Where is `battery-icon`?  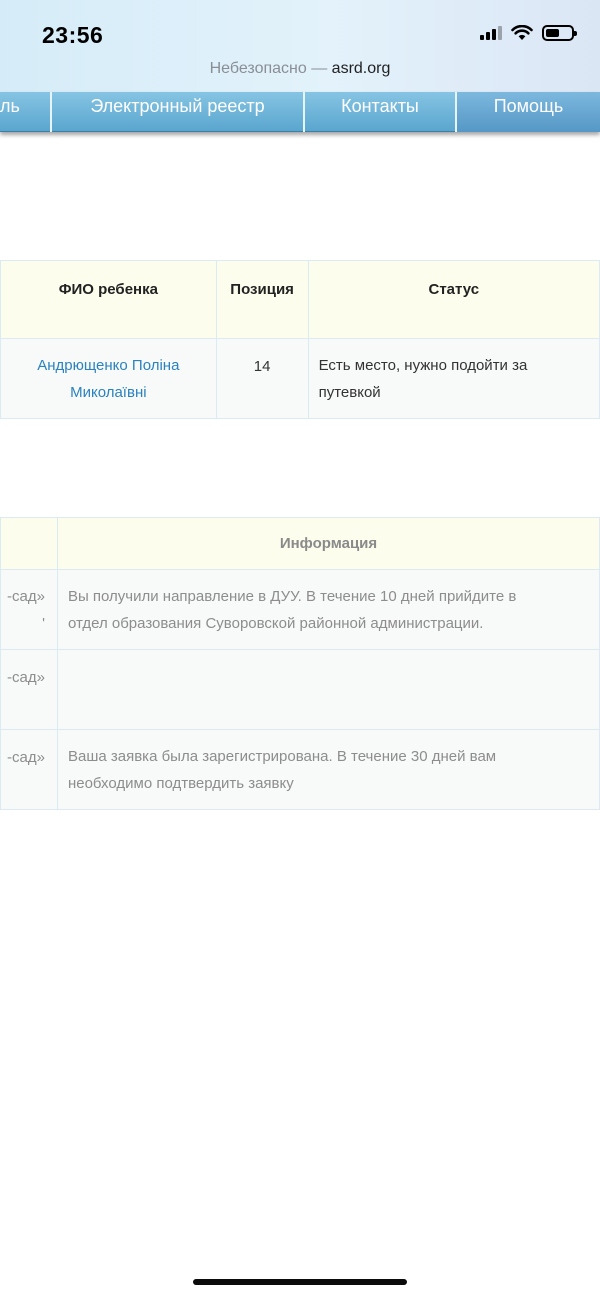
battery-icon is located at coordinates (559, 33).